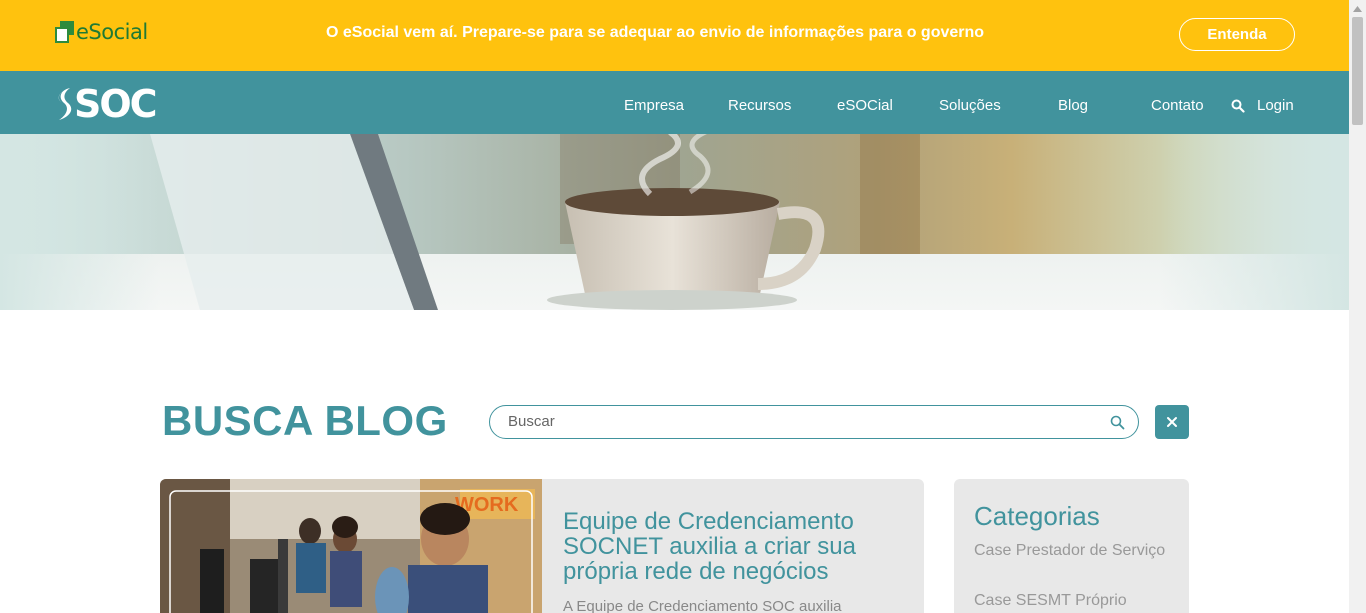  What do you see at coordinates (1073, 105) in the screenshot?
I see `nav-item-blog: Blog` at bounding box center [1073, 105].